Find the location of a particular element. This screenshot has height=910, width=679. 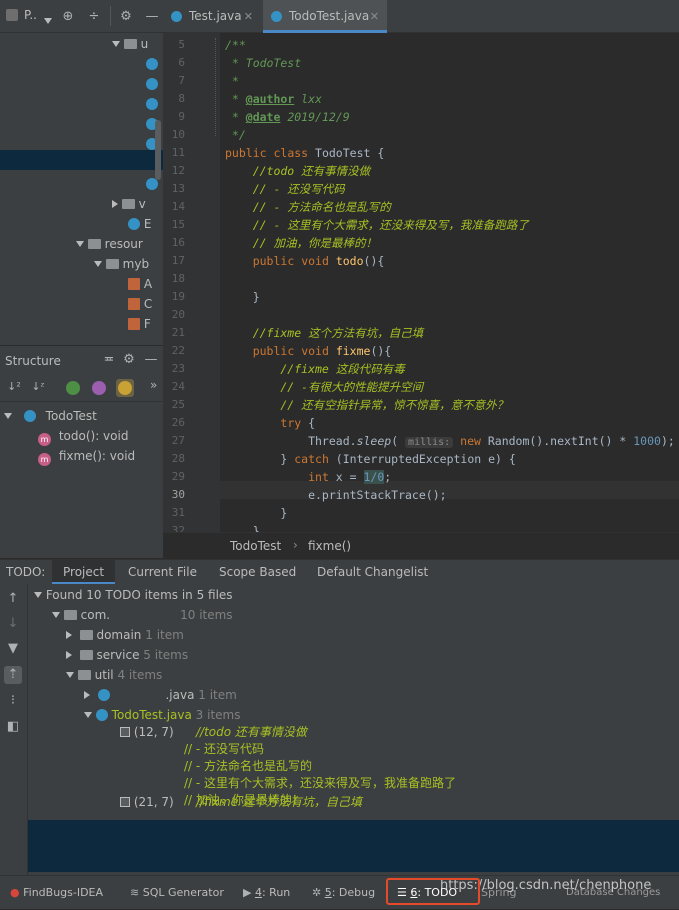

run-button: ▶ 4: Run is located at coordinates (266, 893).